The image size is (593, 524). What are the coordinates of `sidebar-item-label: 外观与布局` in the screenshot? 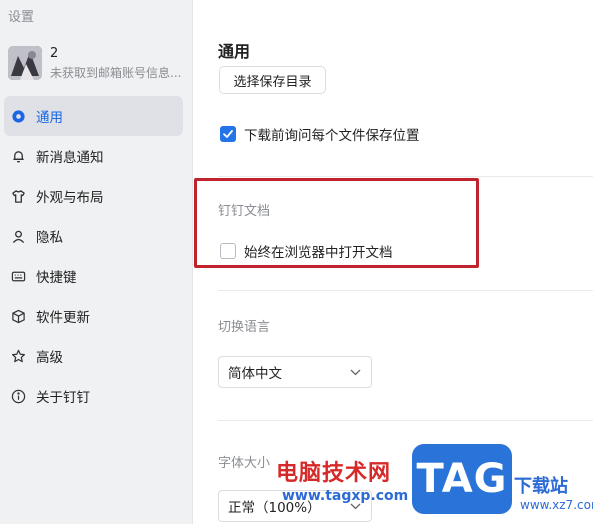 It's located at (70, 198).